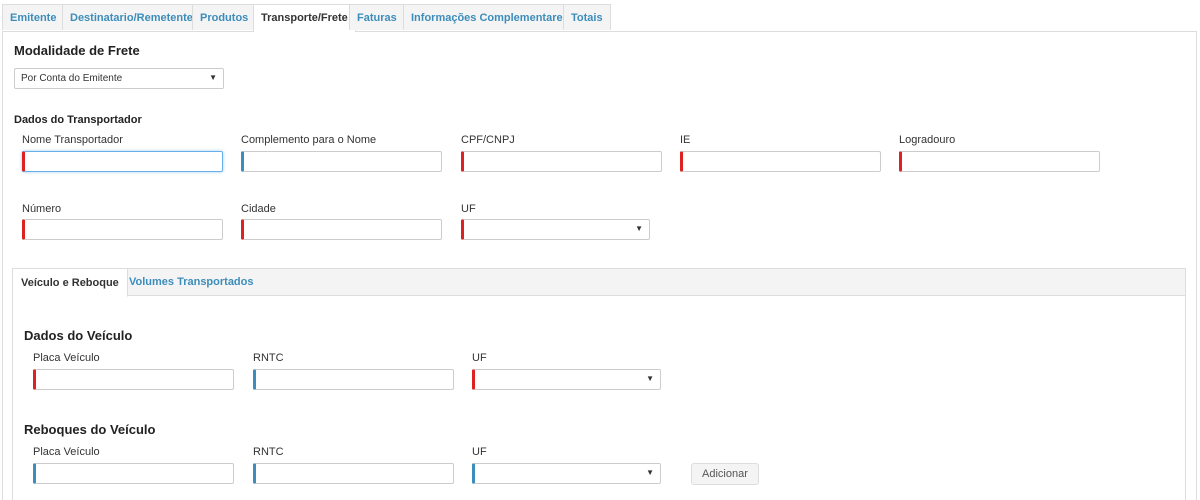 The image size is (1200, 500). I want to click on frete-select-value: Por Conta do Emitente, so click(72, 78).